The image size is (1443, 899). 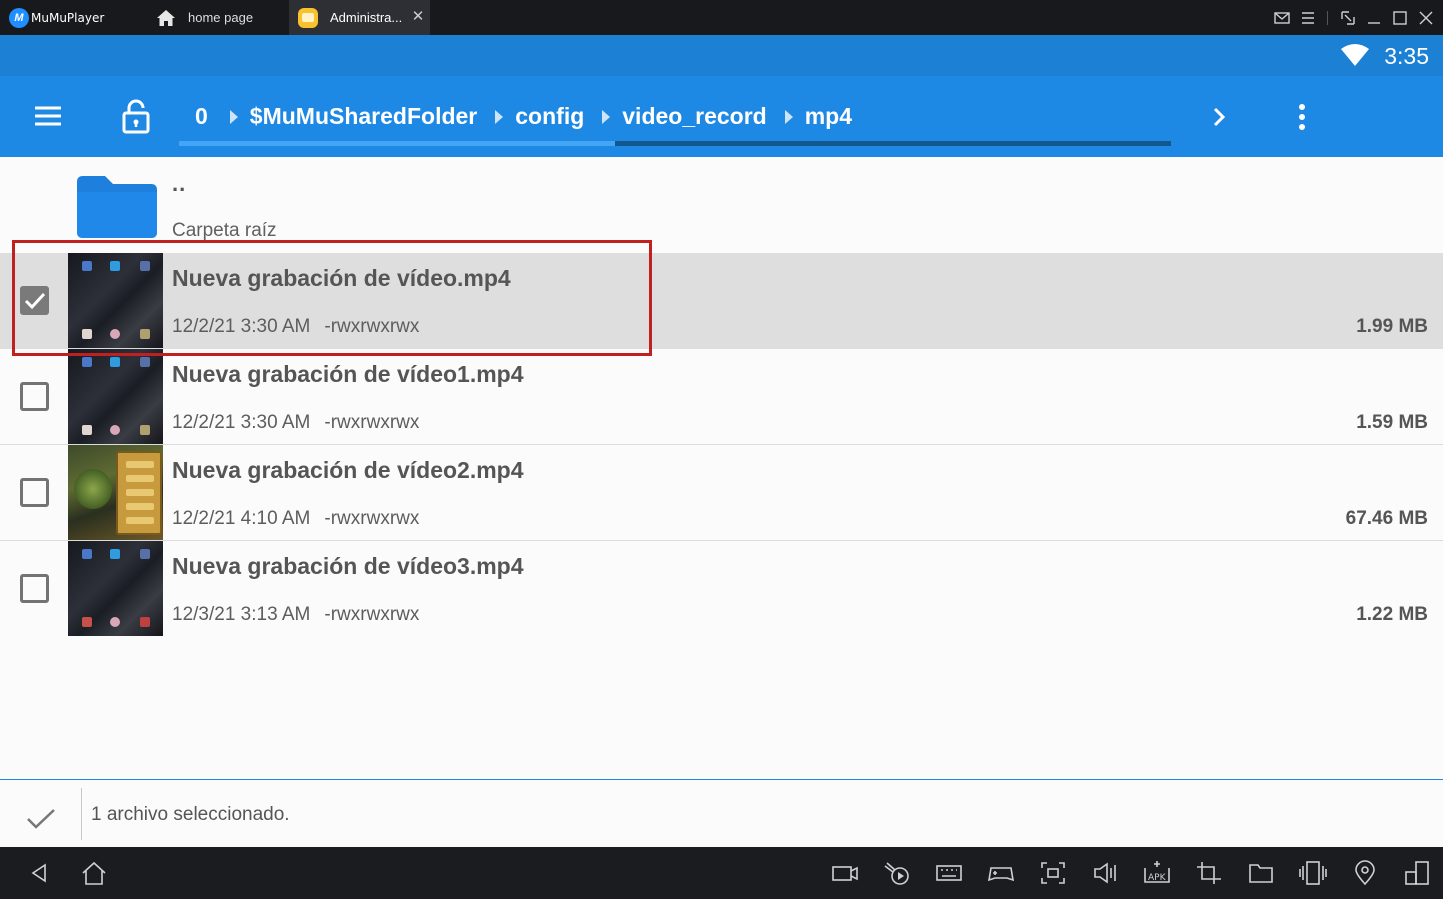 What do you see at coordinates (40, 873) in the screenshot?
I see `back-icon` at bounding box center [40, 873].